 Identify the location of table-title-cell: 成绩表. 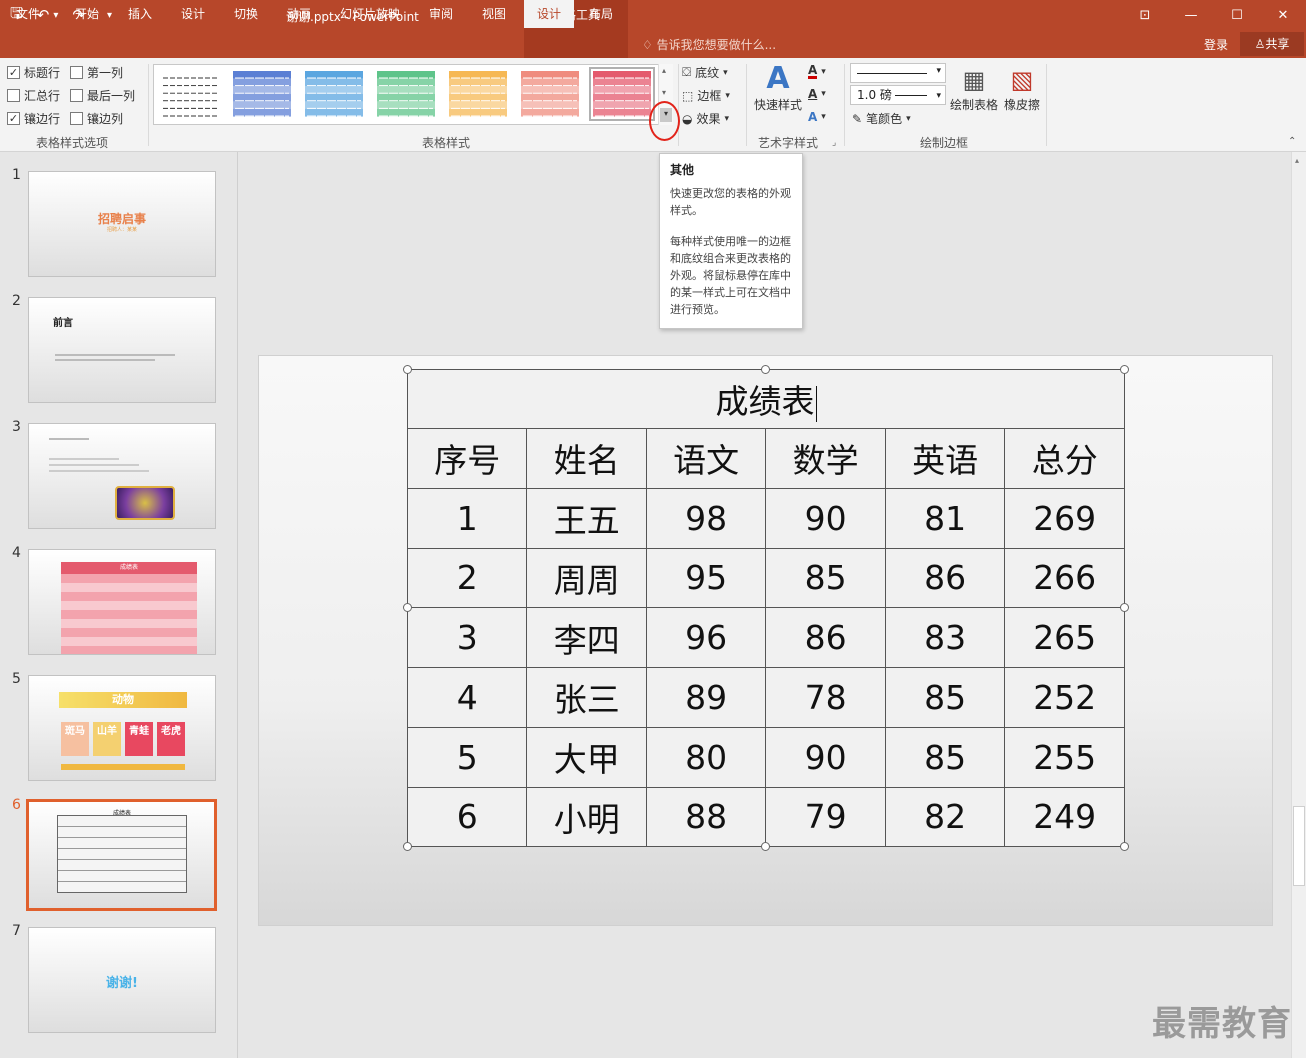
(766, 399).